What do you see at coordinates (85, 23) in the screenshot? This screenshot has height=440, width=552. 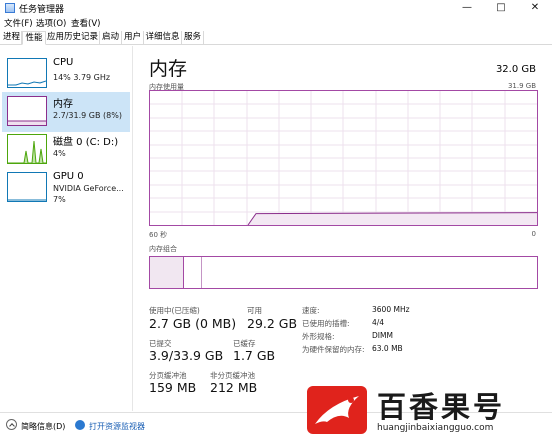 I see `menu-view: 查看(V)` at bounding box center [85, 23].